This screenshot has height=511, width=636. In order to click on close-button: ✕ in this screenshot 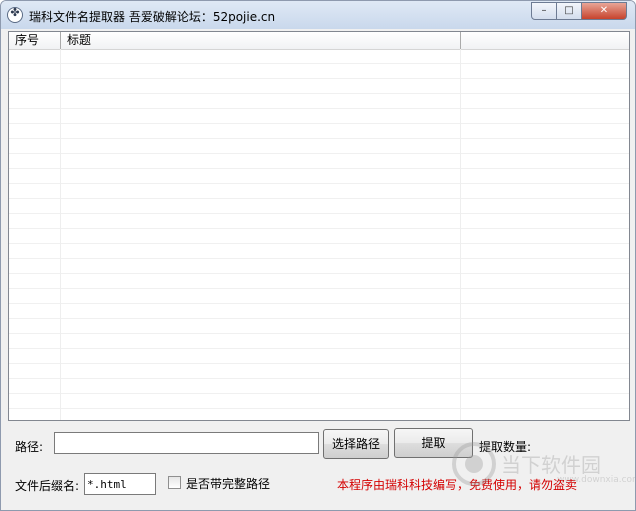, I will do `click(604, 11)`.